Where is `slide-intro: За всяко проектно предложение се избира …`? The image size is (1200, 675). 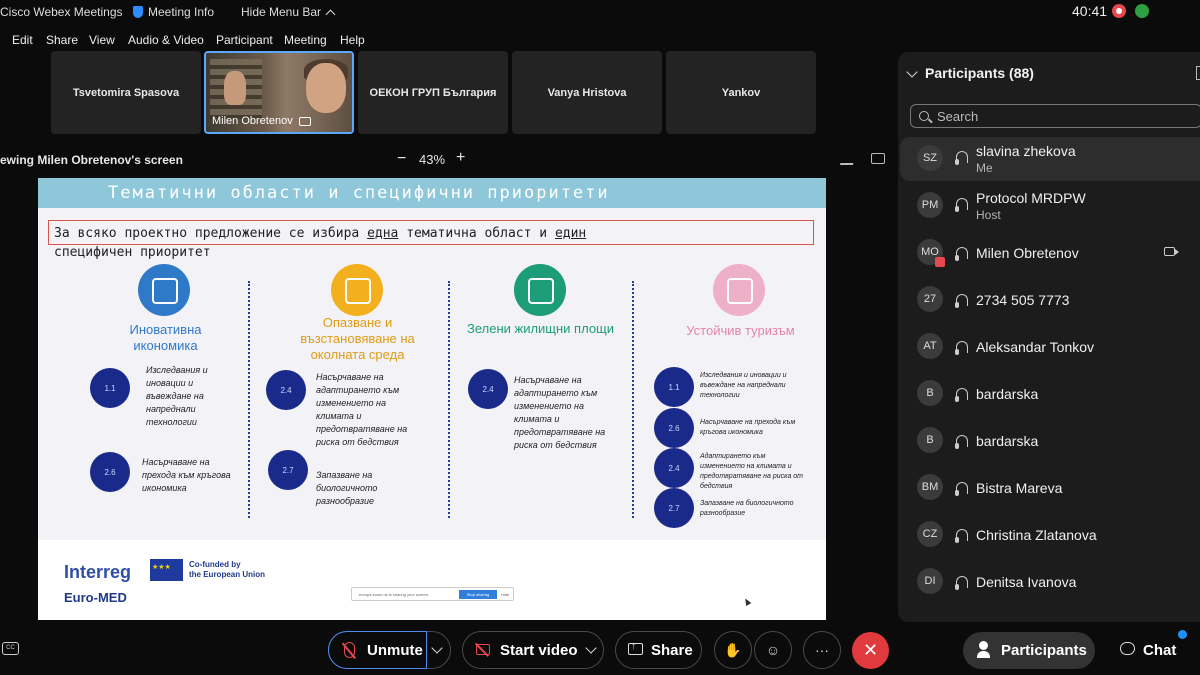
slide-intro: За всяко проектно предложение се избира … is located at coordinates (399, 243).